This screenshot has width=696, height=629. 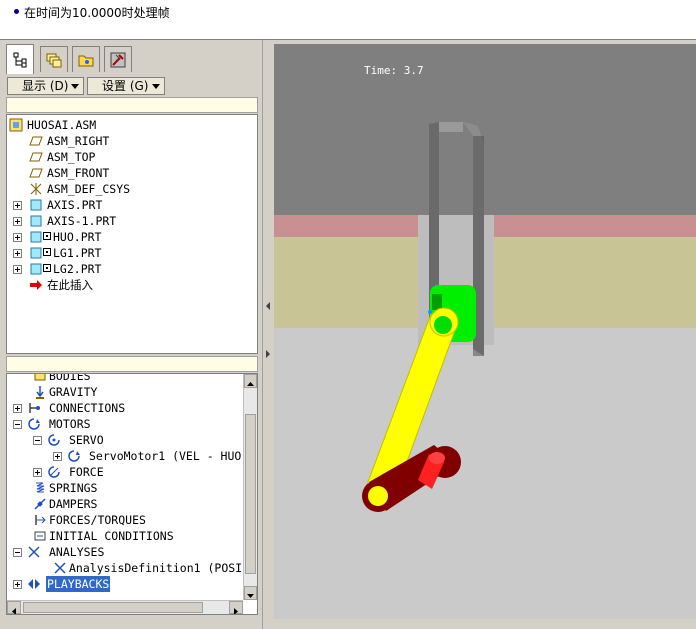 What do you see at coordinates (133, 408) in the screenshot?
I see `tree-item-connections: CONNECTIONS` at bounding box center [133, 408].